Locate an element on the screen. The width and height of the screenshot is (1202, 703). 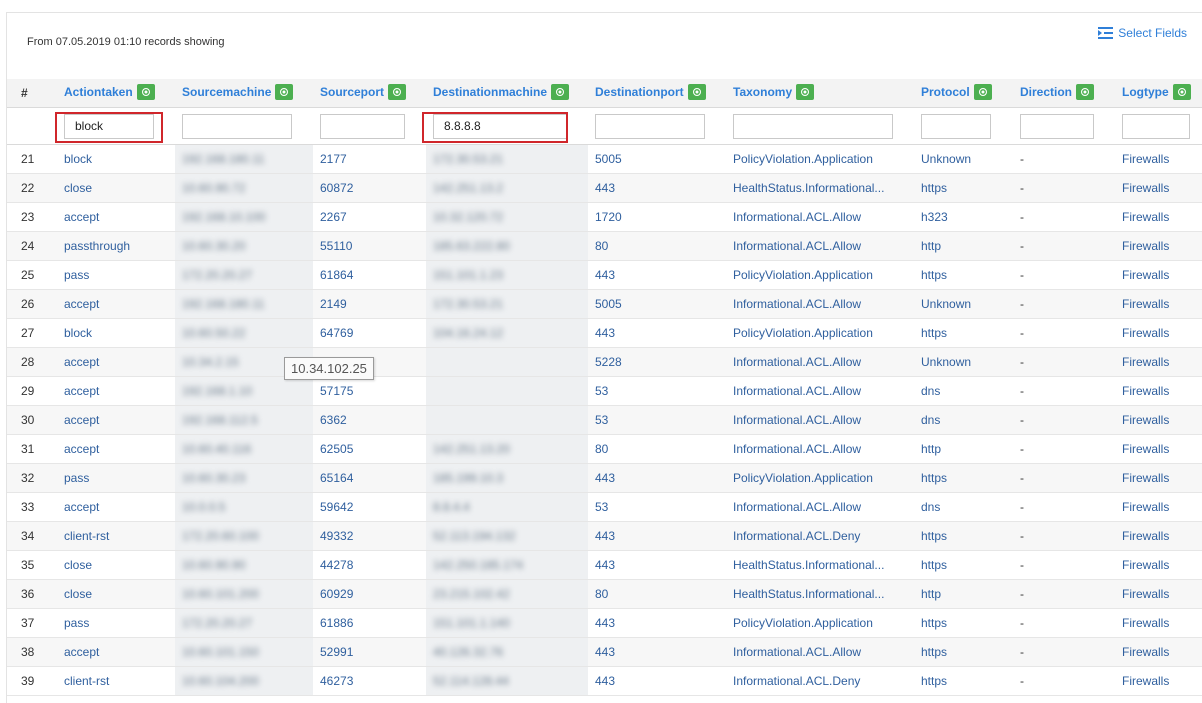
column-label: Direction is located at coordinates (1046, 92).